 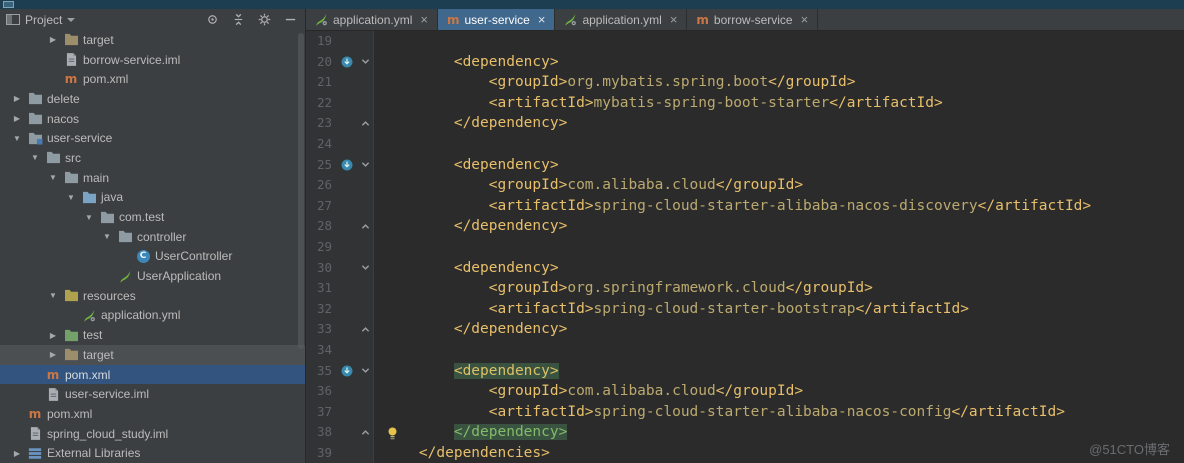 What do you see at coordinates (745, 123) in the screenshot?
I see `editor-line-23: 23 </dependency>` at bounding box center [745, 123].